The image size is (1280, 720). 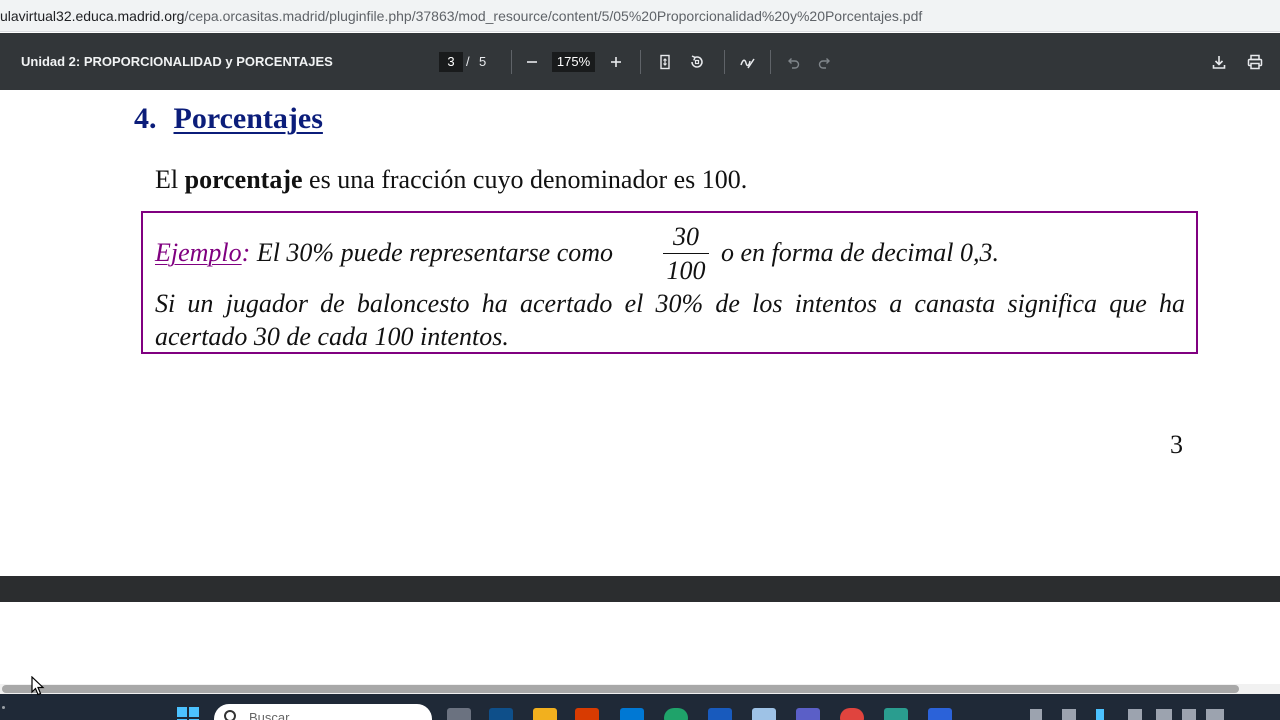 What do you see at coordinates (545, 714) in the screenshot?
I see `file-explorer-icon` at bounding box center [545, 714].